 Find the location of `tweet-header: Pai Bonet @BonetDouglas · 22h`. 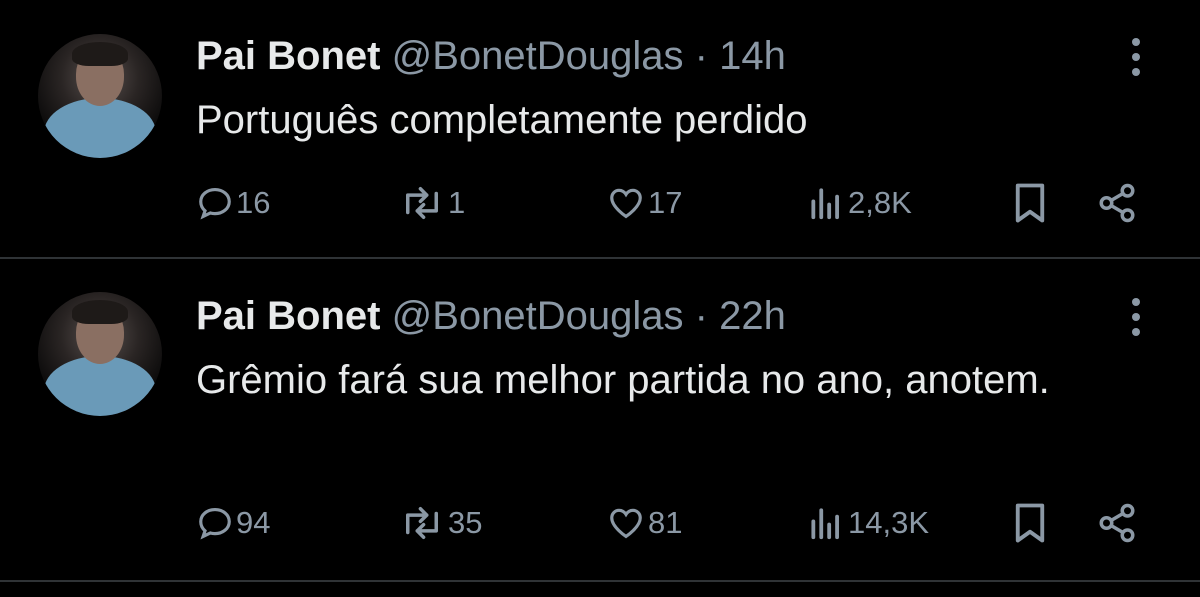

tweet-header: Pai Bonet @BonetDouglas · 22h is located at coordinates (491, 316).